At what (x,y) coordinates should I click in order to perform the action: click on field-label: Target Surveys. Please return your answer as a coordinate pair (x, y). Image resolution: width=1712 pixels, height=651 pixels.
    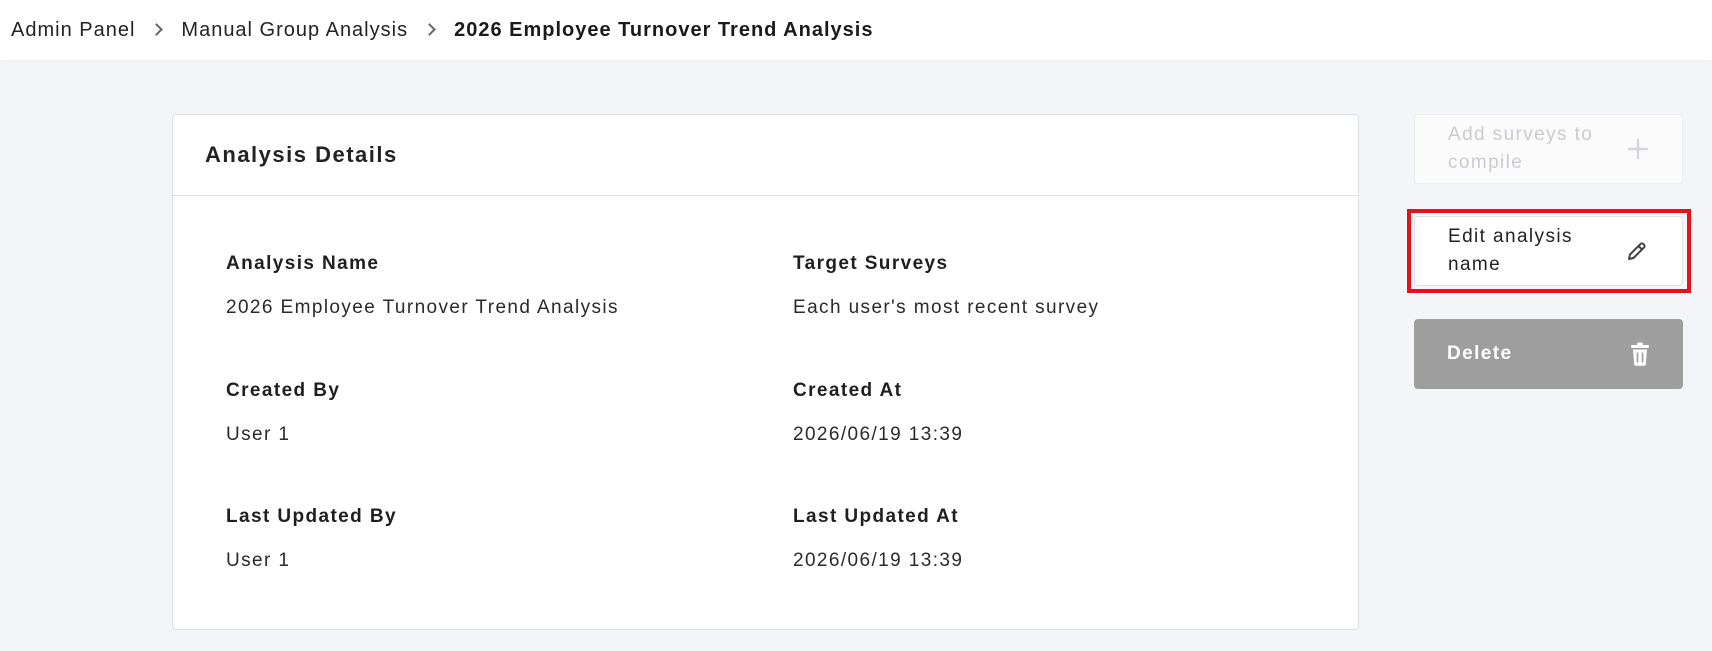
    Looking at the image, I should click on (871, 263).